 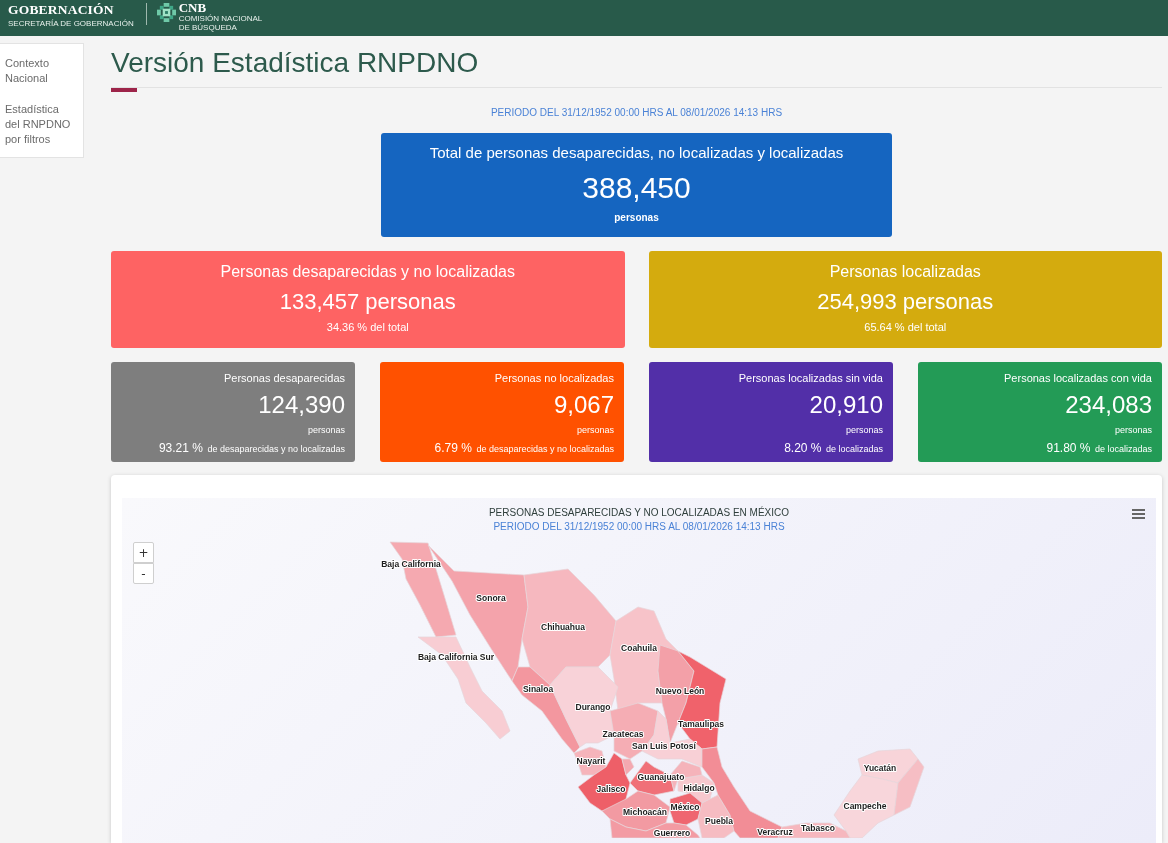 What do you see at coordinates (905, 302) in the screenshot?
I see `card-value: 254,993 personas` at bounding box center [905, 302].